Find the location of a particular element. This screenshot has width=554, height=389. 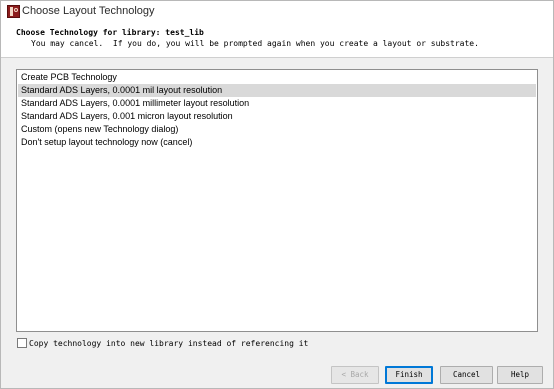

button-bar: < Back Finish Cancel Help is located at coordinates (277, 375).